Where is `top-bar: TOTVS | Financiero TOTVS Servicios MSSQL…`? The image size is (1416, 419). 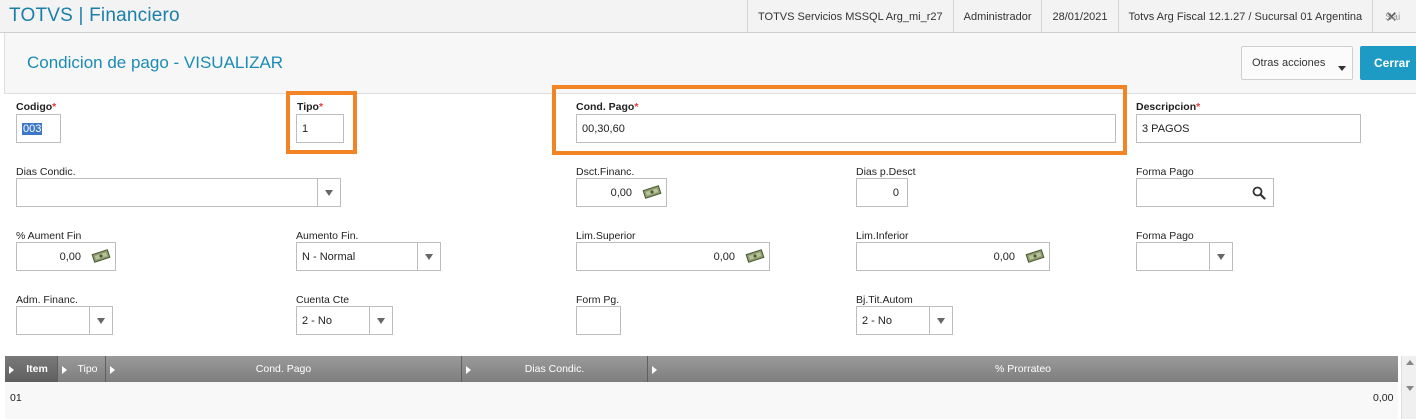 top-bar: TOTVS | Financiero TOTVS Servicios MSSQL… is located at coordinates (708, 16).